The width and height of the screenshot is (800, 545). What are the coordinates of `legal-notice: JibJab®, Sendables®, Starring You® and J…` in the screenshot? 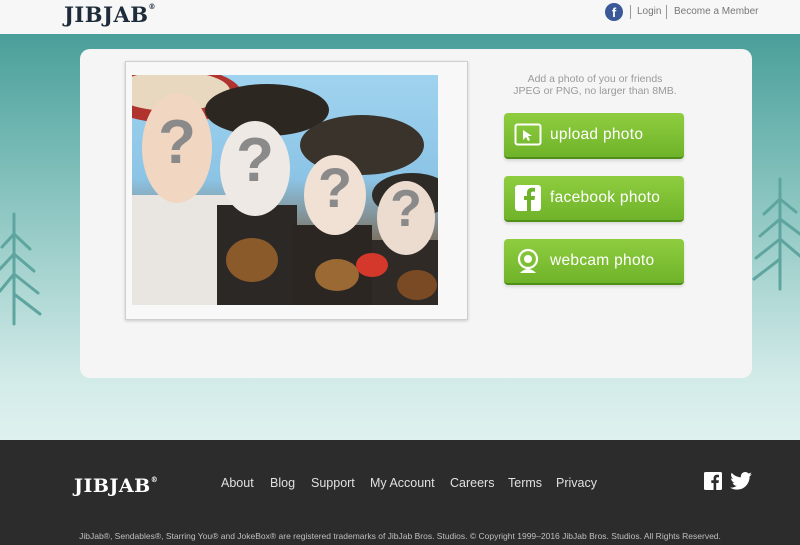 It's located at (400, 536).